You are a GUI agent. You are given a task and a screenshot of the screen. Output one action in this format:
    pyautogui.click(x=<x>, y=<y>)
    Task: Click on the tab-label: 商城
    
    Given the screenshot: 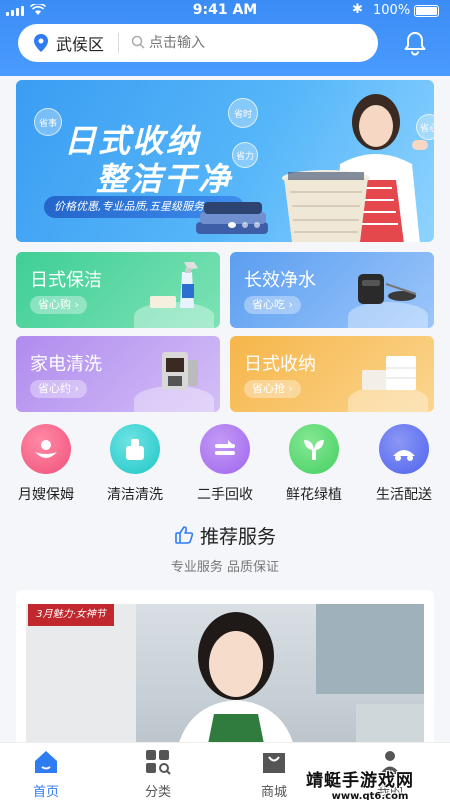 What is the action you would take?
    pyautogui.click(x=273, y=792)
    